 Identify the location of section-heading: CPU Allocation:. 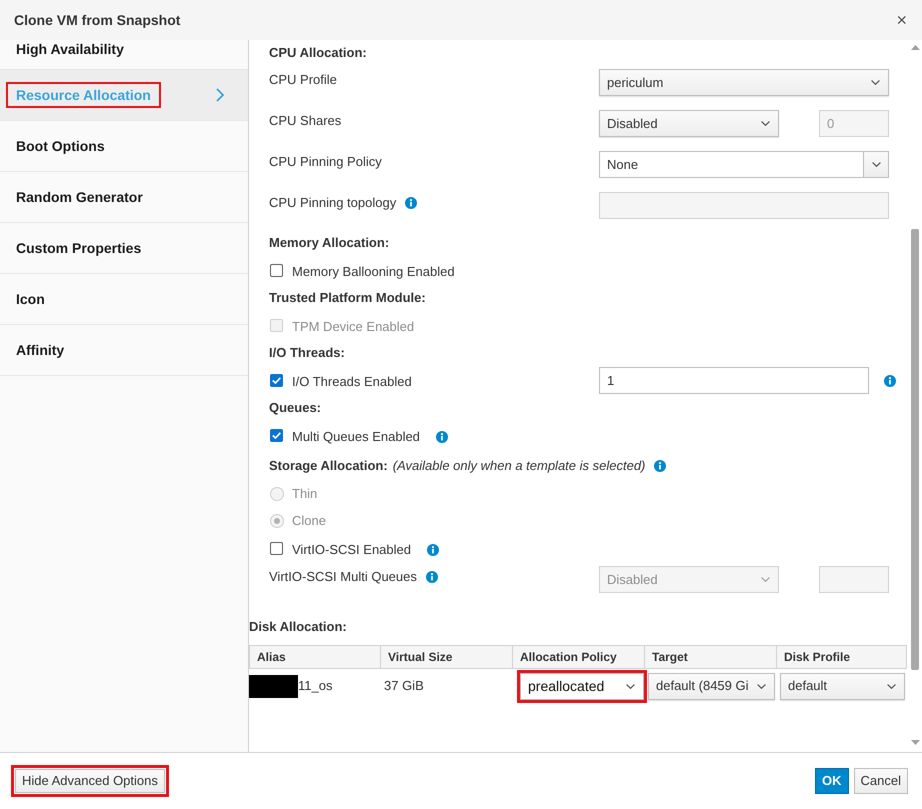
(318, 53).